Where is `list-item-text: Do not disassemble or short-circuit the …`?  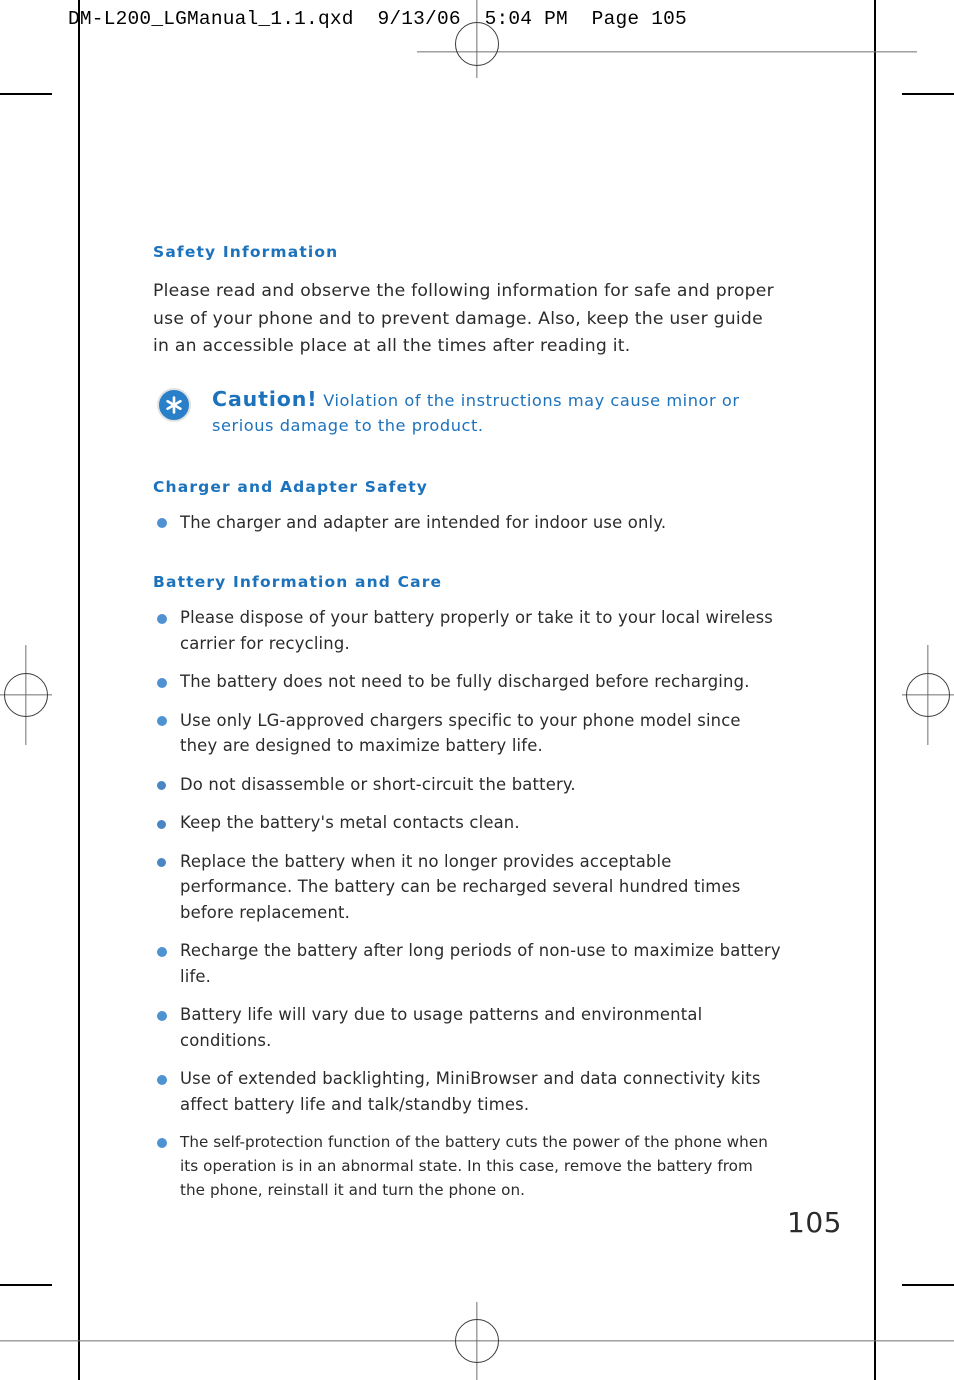
list-item-text: Do not disassemble or short-circuit the … is located at coordinates (378, 784).